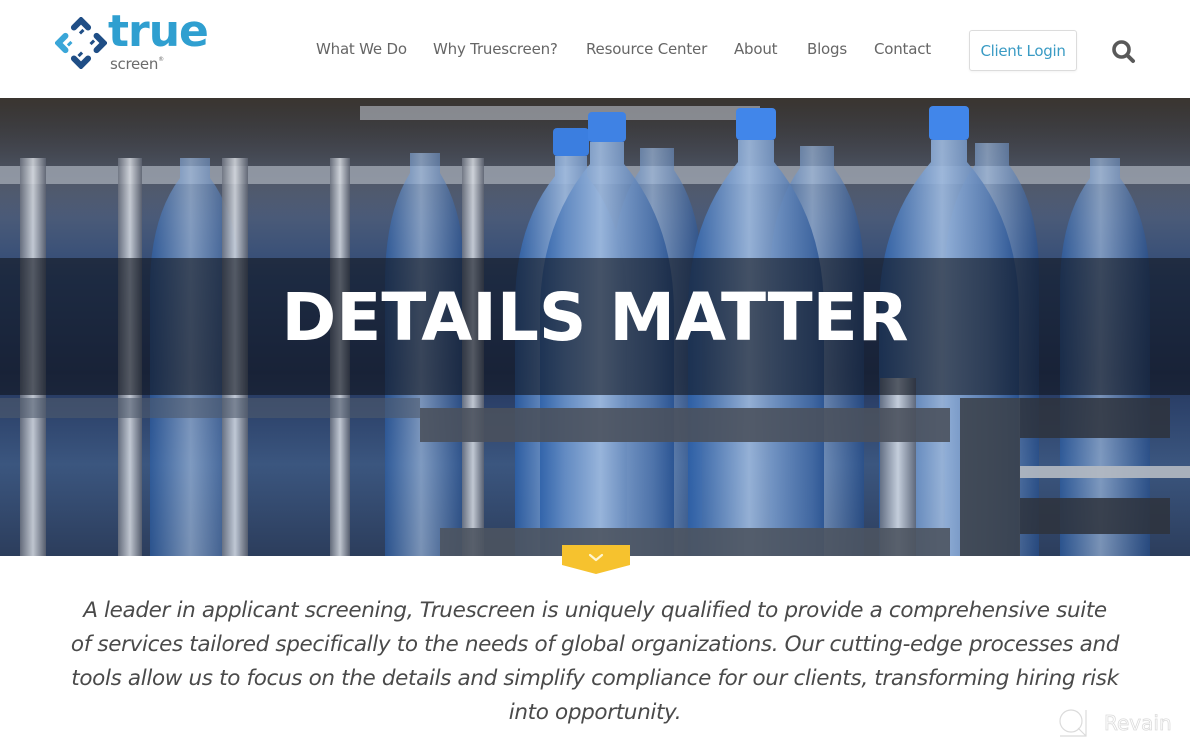 This screenshot has height=753, width=1190. I want to click on truescreen-logo-icon, so click(81, 43).